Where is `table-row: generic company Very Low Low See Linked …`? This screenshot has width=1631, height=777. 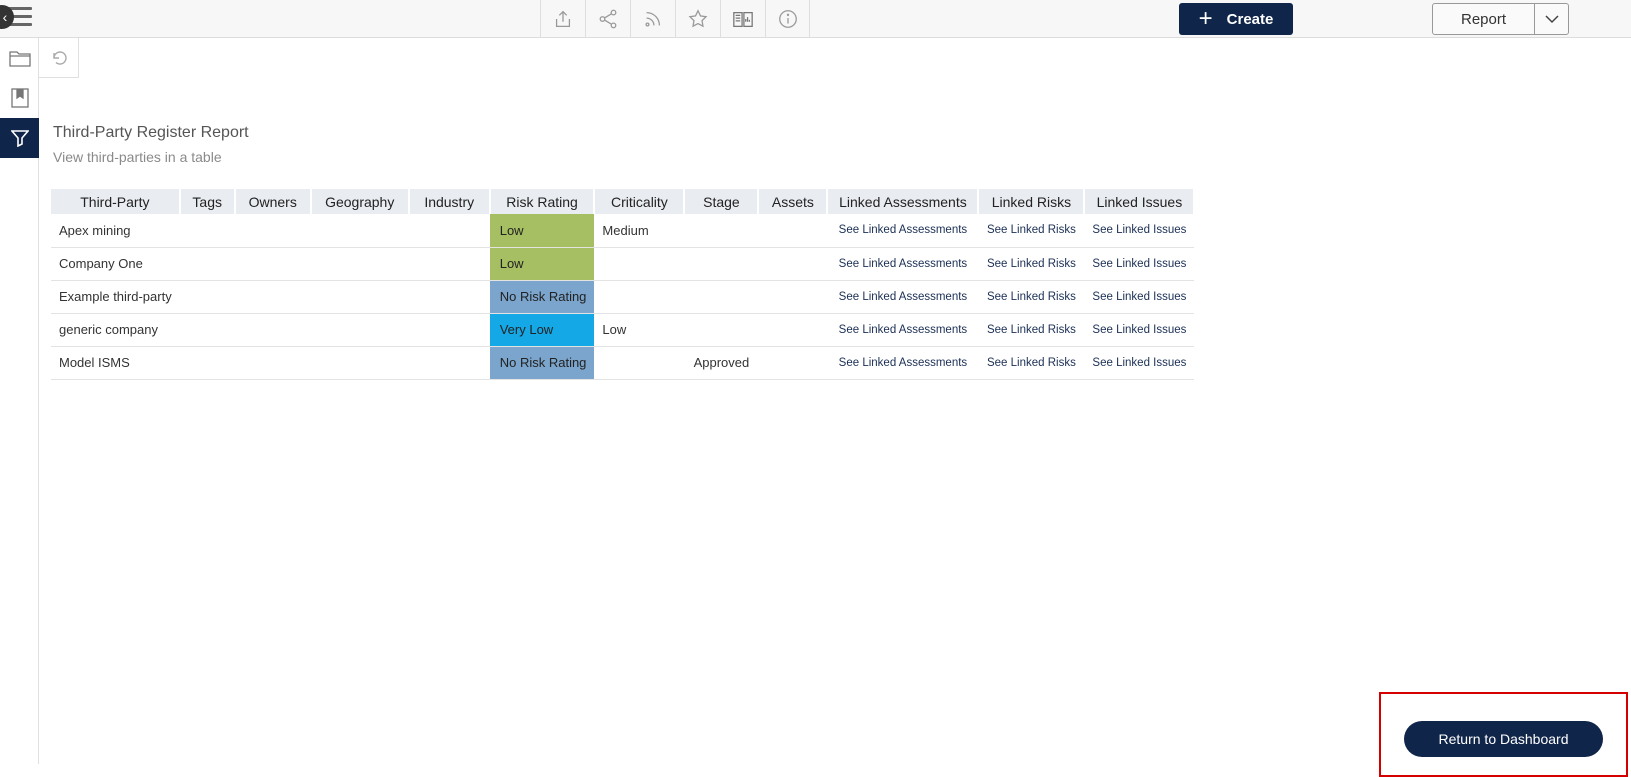
table-row: generic company Very Low Low See Linked … is located at coordinates (623, 330).